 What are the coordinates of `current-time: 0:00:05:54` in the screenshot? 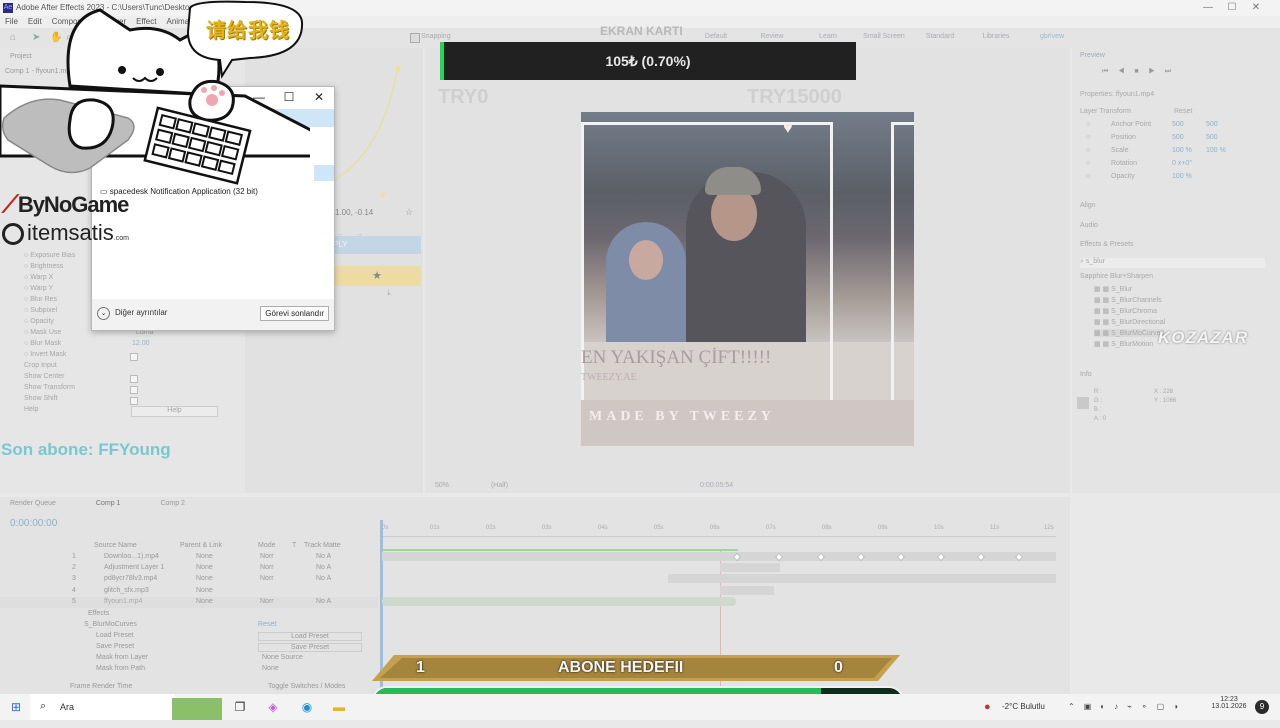 It's located at (716, 485).